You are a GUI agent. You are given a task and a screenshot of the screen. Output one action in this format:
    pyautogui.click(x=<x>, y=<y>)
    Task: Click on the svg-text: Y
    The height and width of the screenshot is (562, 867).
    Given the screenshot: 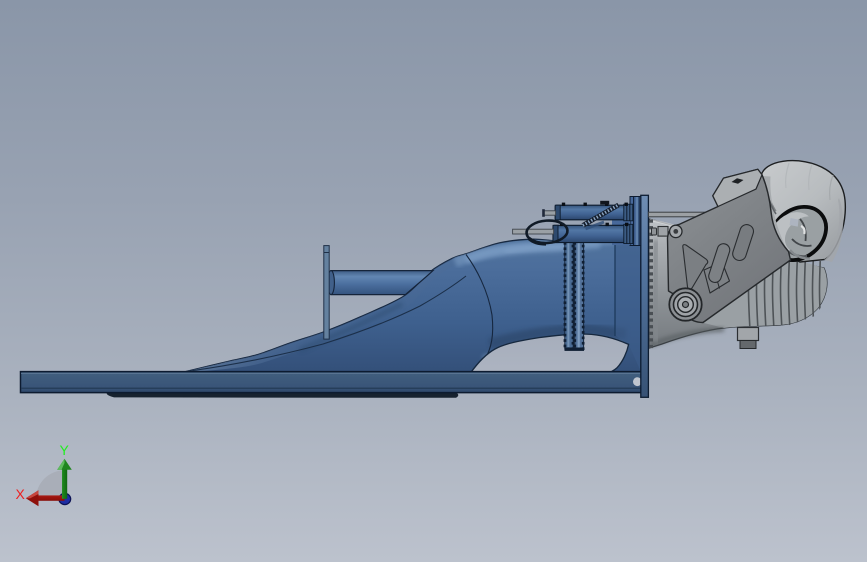 What is the action you would take?
    pyautogui.click(x=65, y=450)
    